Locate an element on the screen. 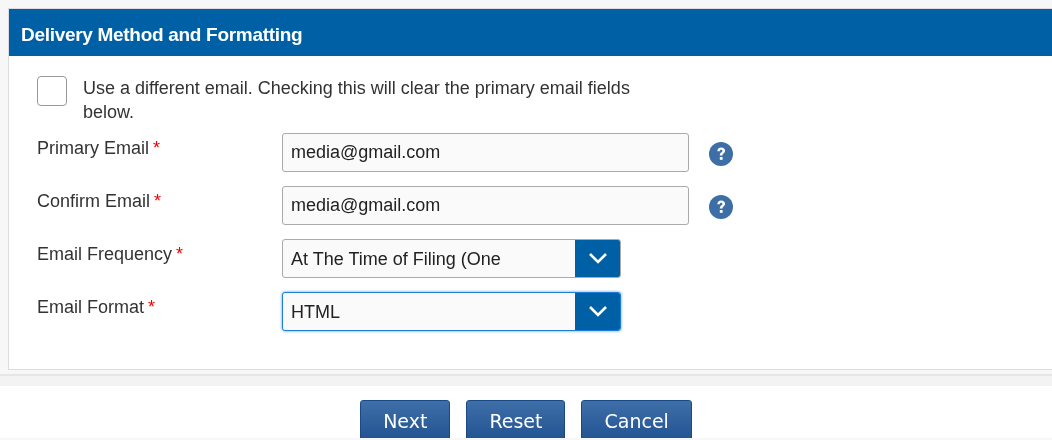 This screenshot has height=440, width=1052. action-button: Reset is located at coordinates (516, 419).